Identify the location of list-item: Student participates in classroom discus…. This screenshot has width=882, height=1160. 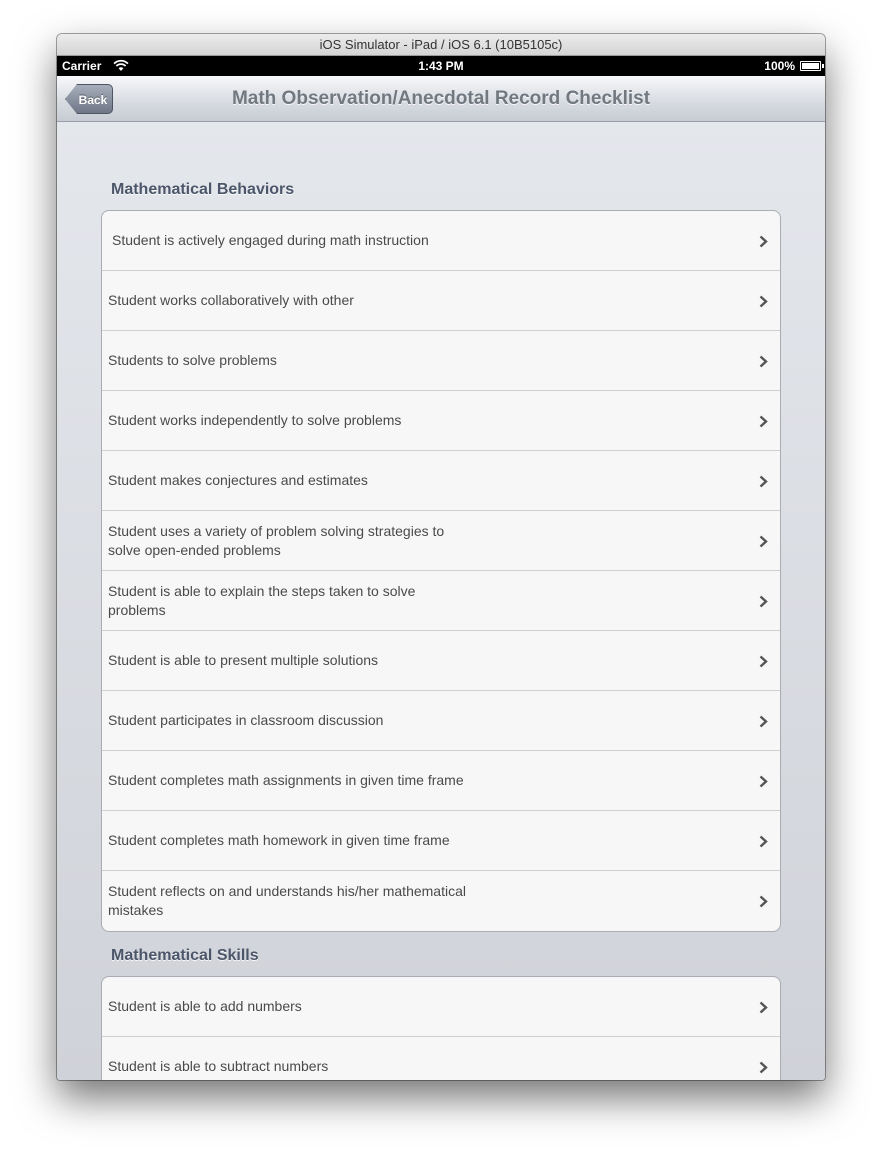
(441, 721).